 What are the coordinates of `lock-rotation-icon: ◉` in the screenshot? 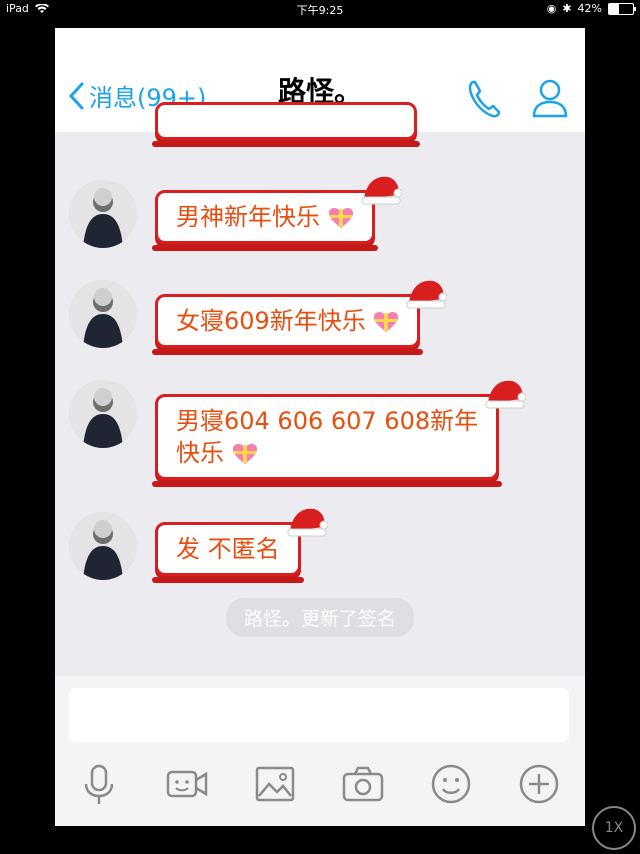 It's located at (551, 8).